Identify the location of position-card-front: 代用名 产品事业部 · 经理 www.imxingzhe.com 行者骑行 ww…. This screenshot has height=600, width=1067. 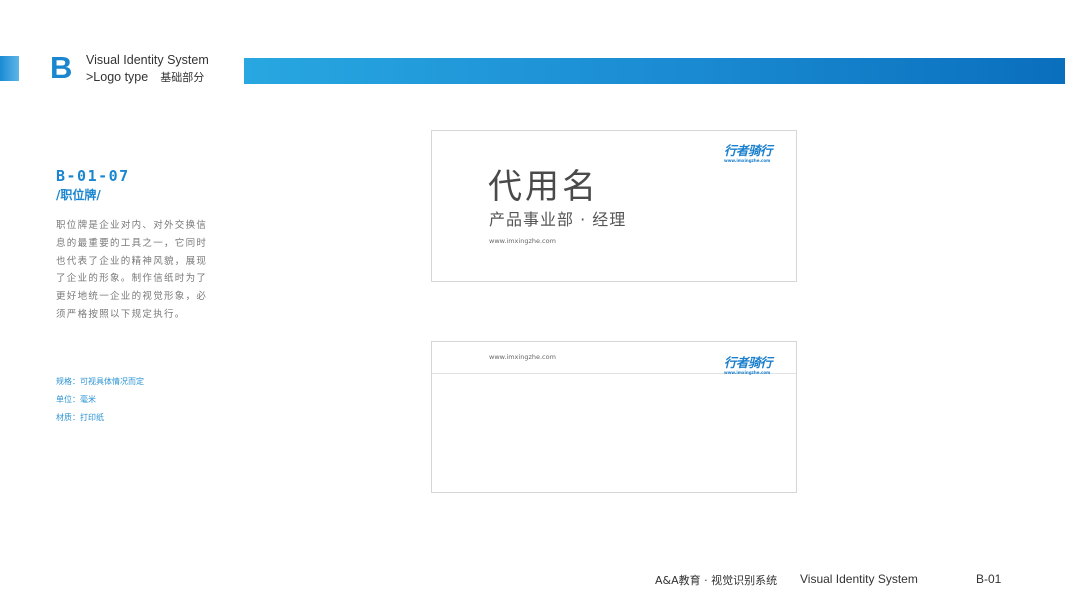
(614, 206).